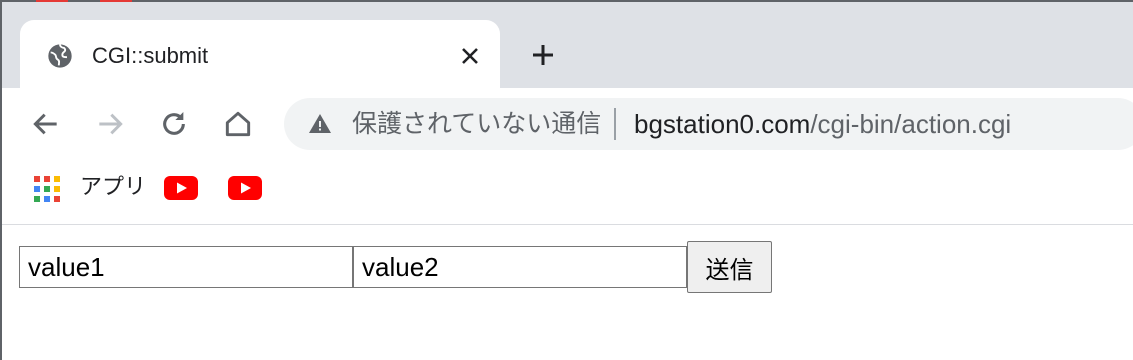  Describe the element at coordinates (110, 124) in the screenshot. I see `forward-arrow-icon` at that location.